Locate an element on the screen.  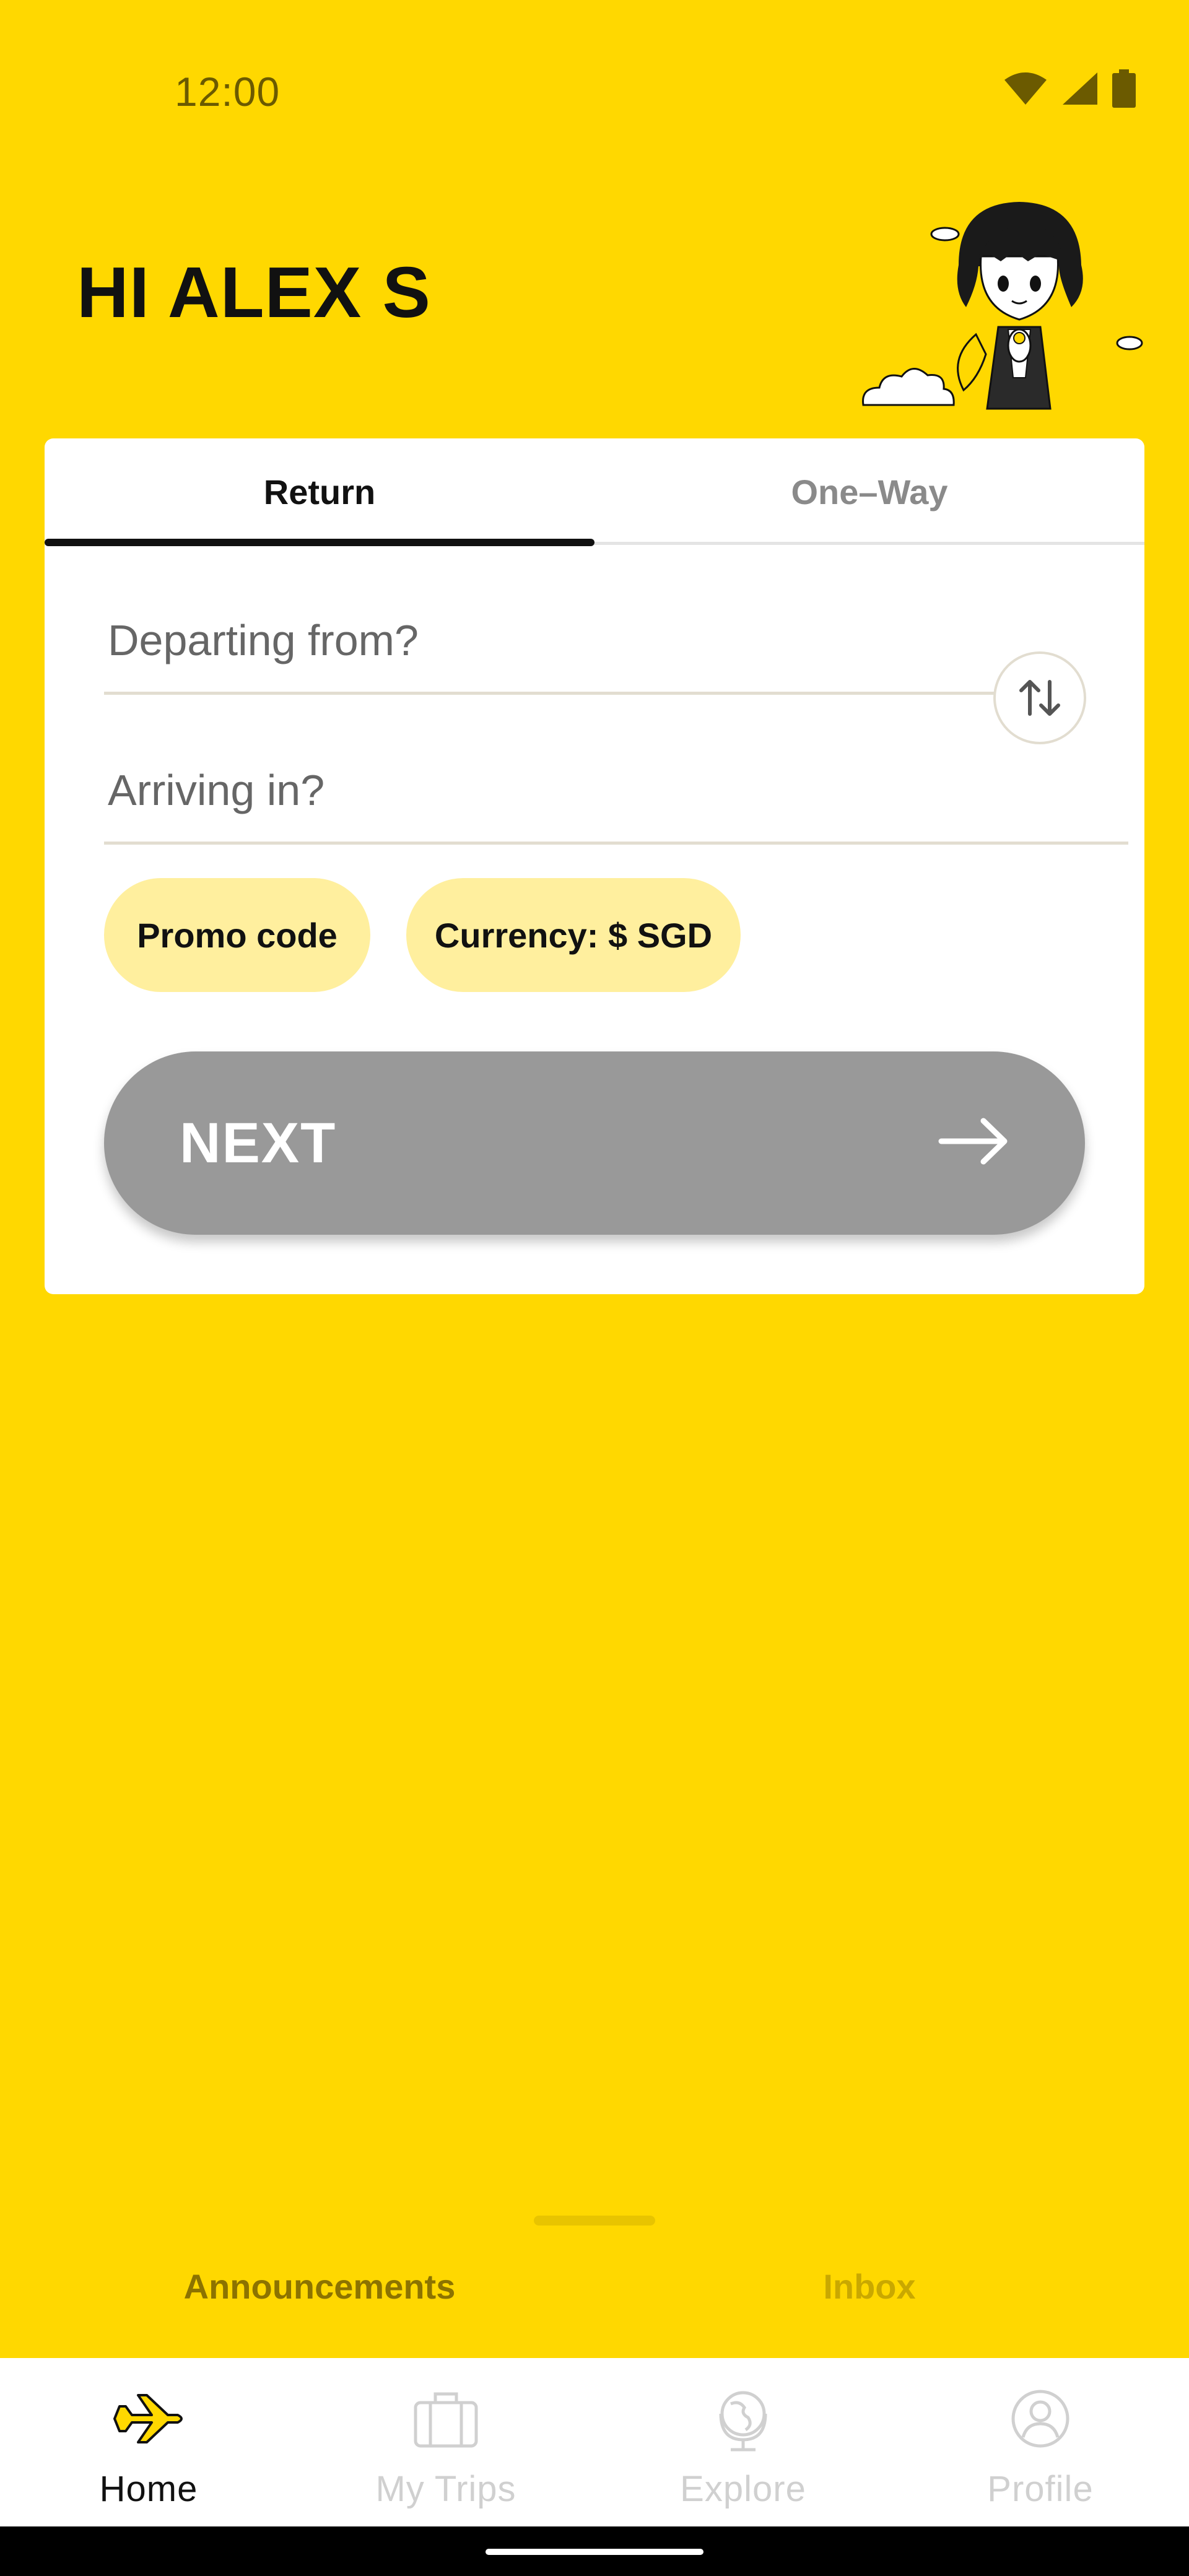
next-button: NEXT is located at coordinates (594, 1143).